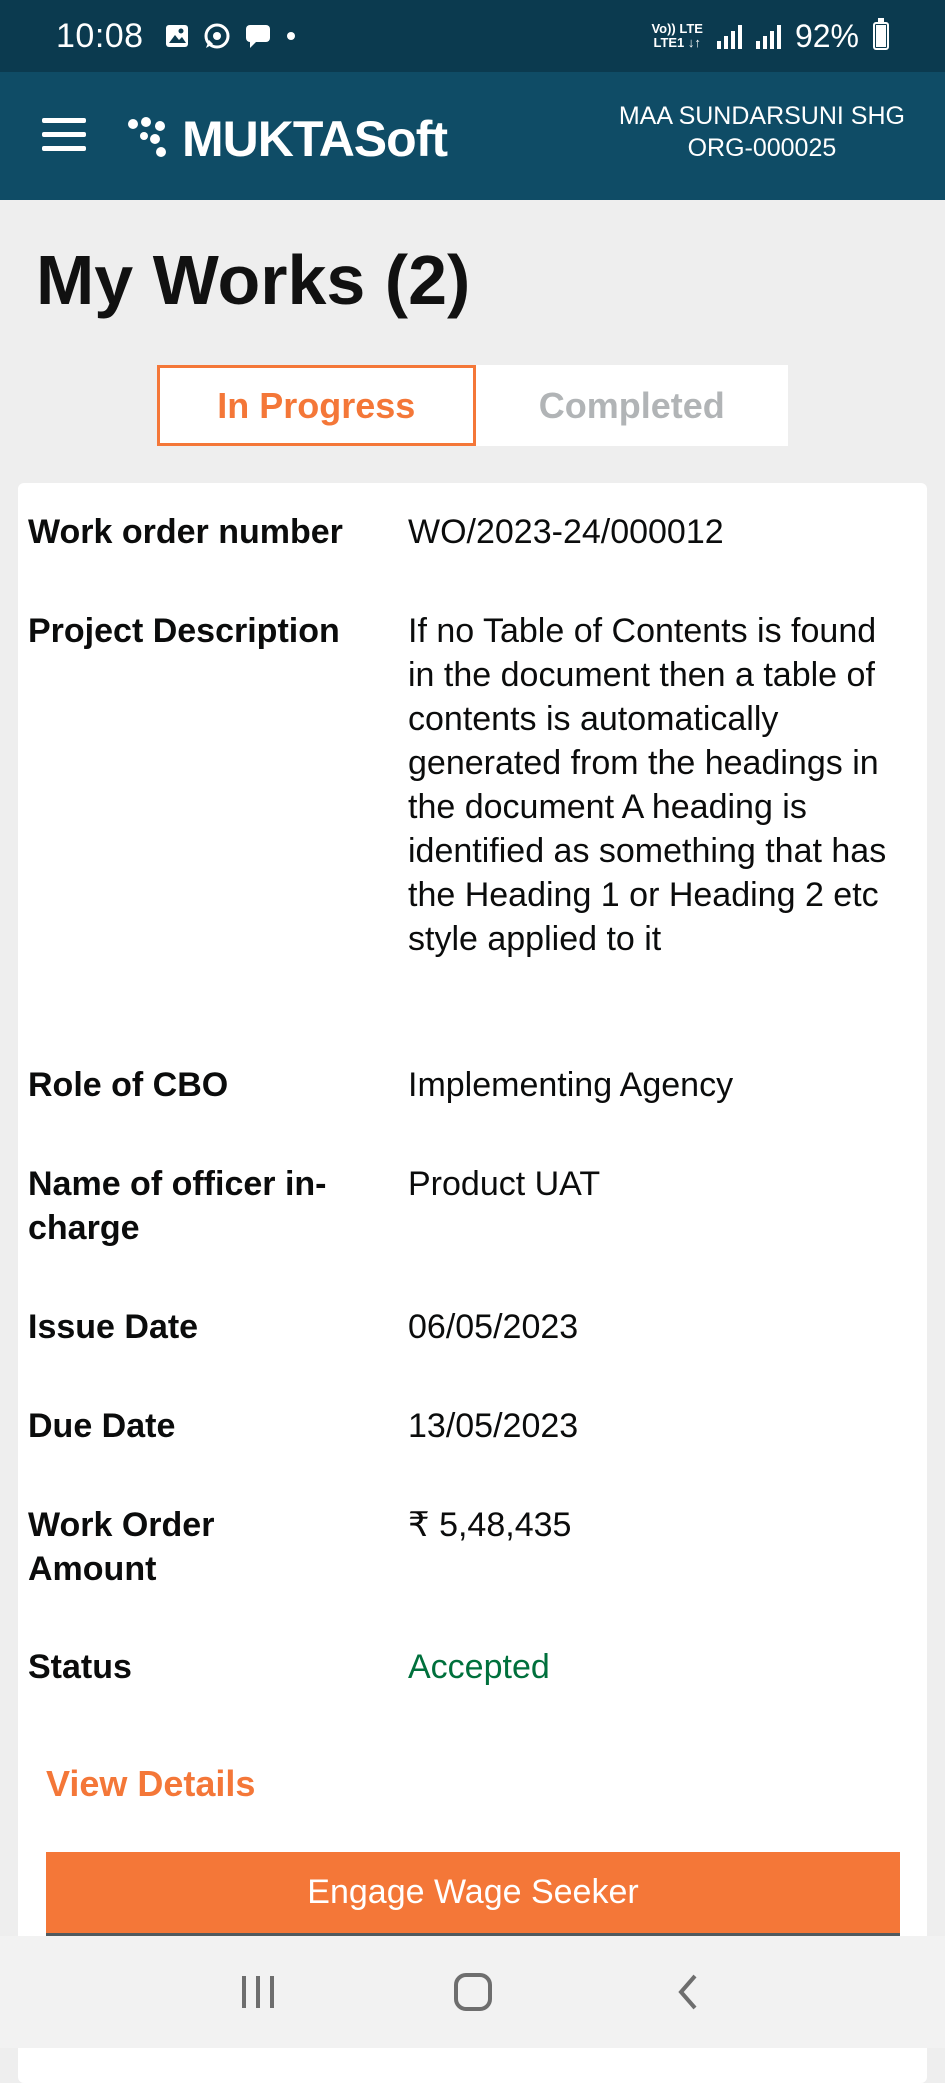 The image size is (945, 2083). I want to click on page-title: My Works (2), so click(253, 280).